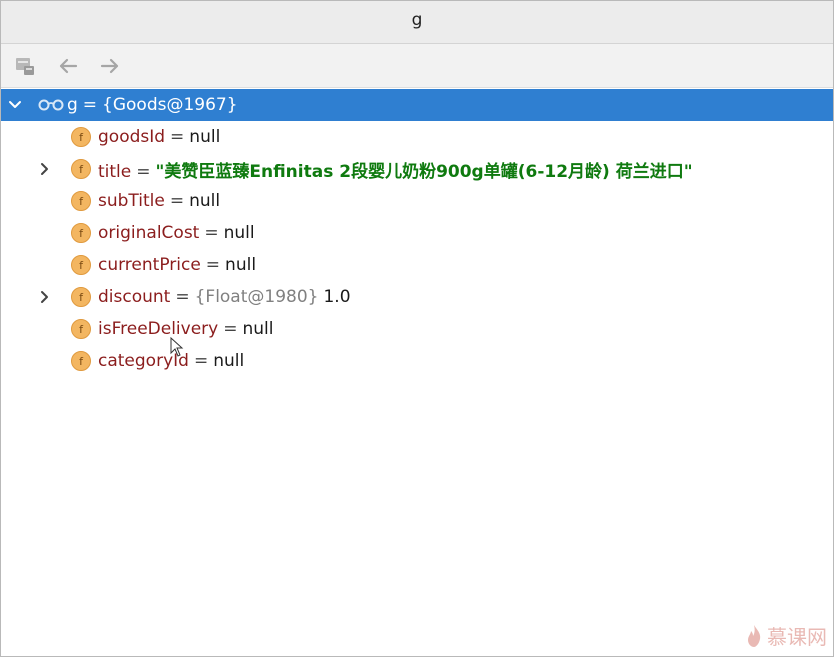 The image size is (834, 657). I want to click on field-type: {Float@1980}, so click(256, 297).